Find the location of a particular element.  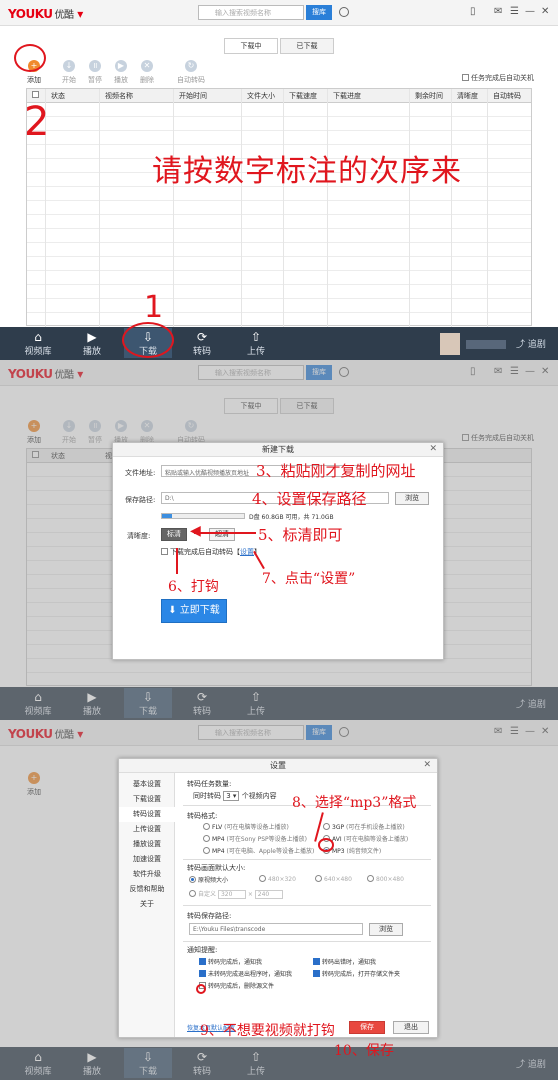

url-label: 文件地址: is located at coordinates (140, 473).